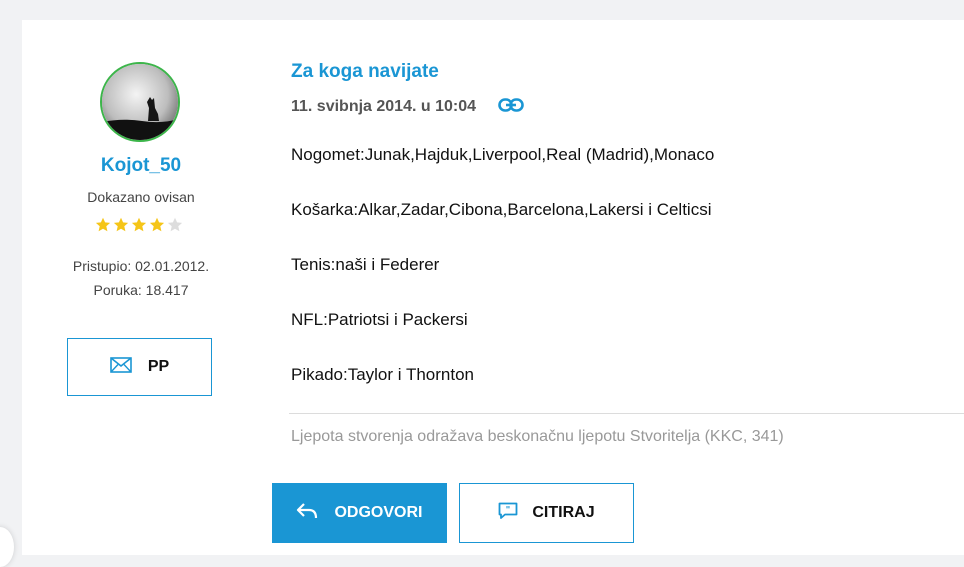 This screenshot has height=567, width=964. Describe the element at coordinates (141, 197) in the screenshot. I see `user-rank: Dokazano ovisan` at that location.